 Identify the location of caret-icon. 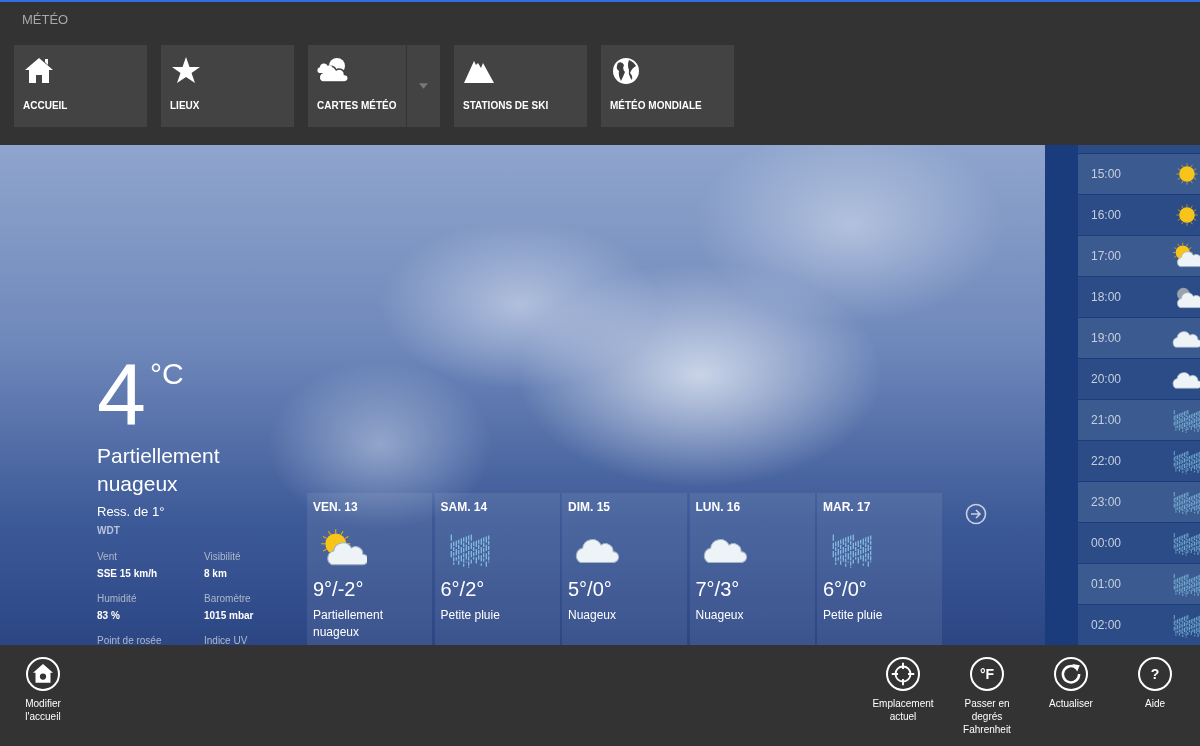
(423, 86).